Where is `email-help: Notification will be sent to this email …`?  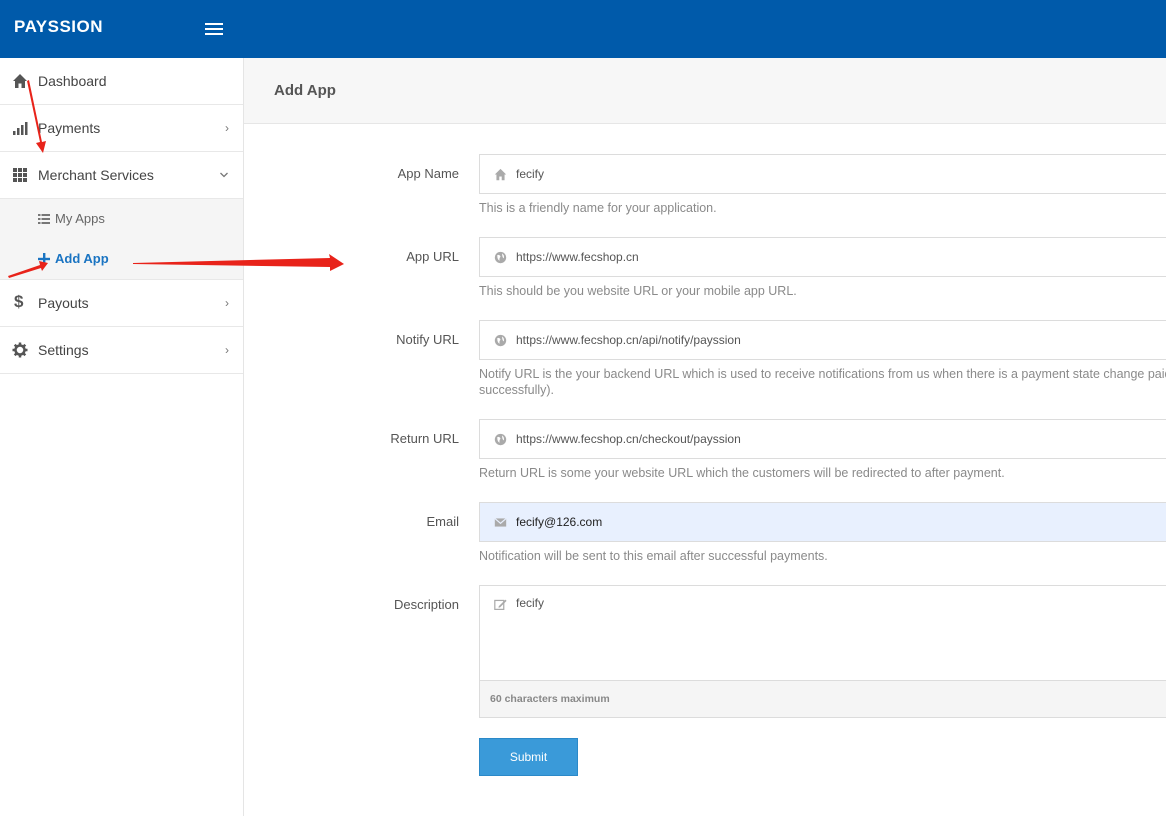
email-help: Notification will be sent to this email … is located at coordinates (653, 556).